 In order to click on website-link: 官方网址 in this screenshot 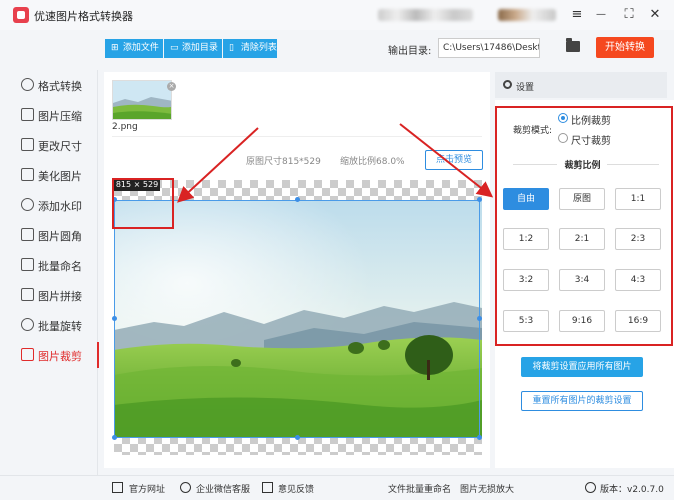, I will do `click(147, 488)`.